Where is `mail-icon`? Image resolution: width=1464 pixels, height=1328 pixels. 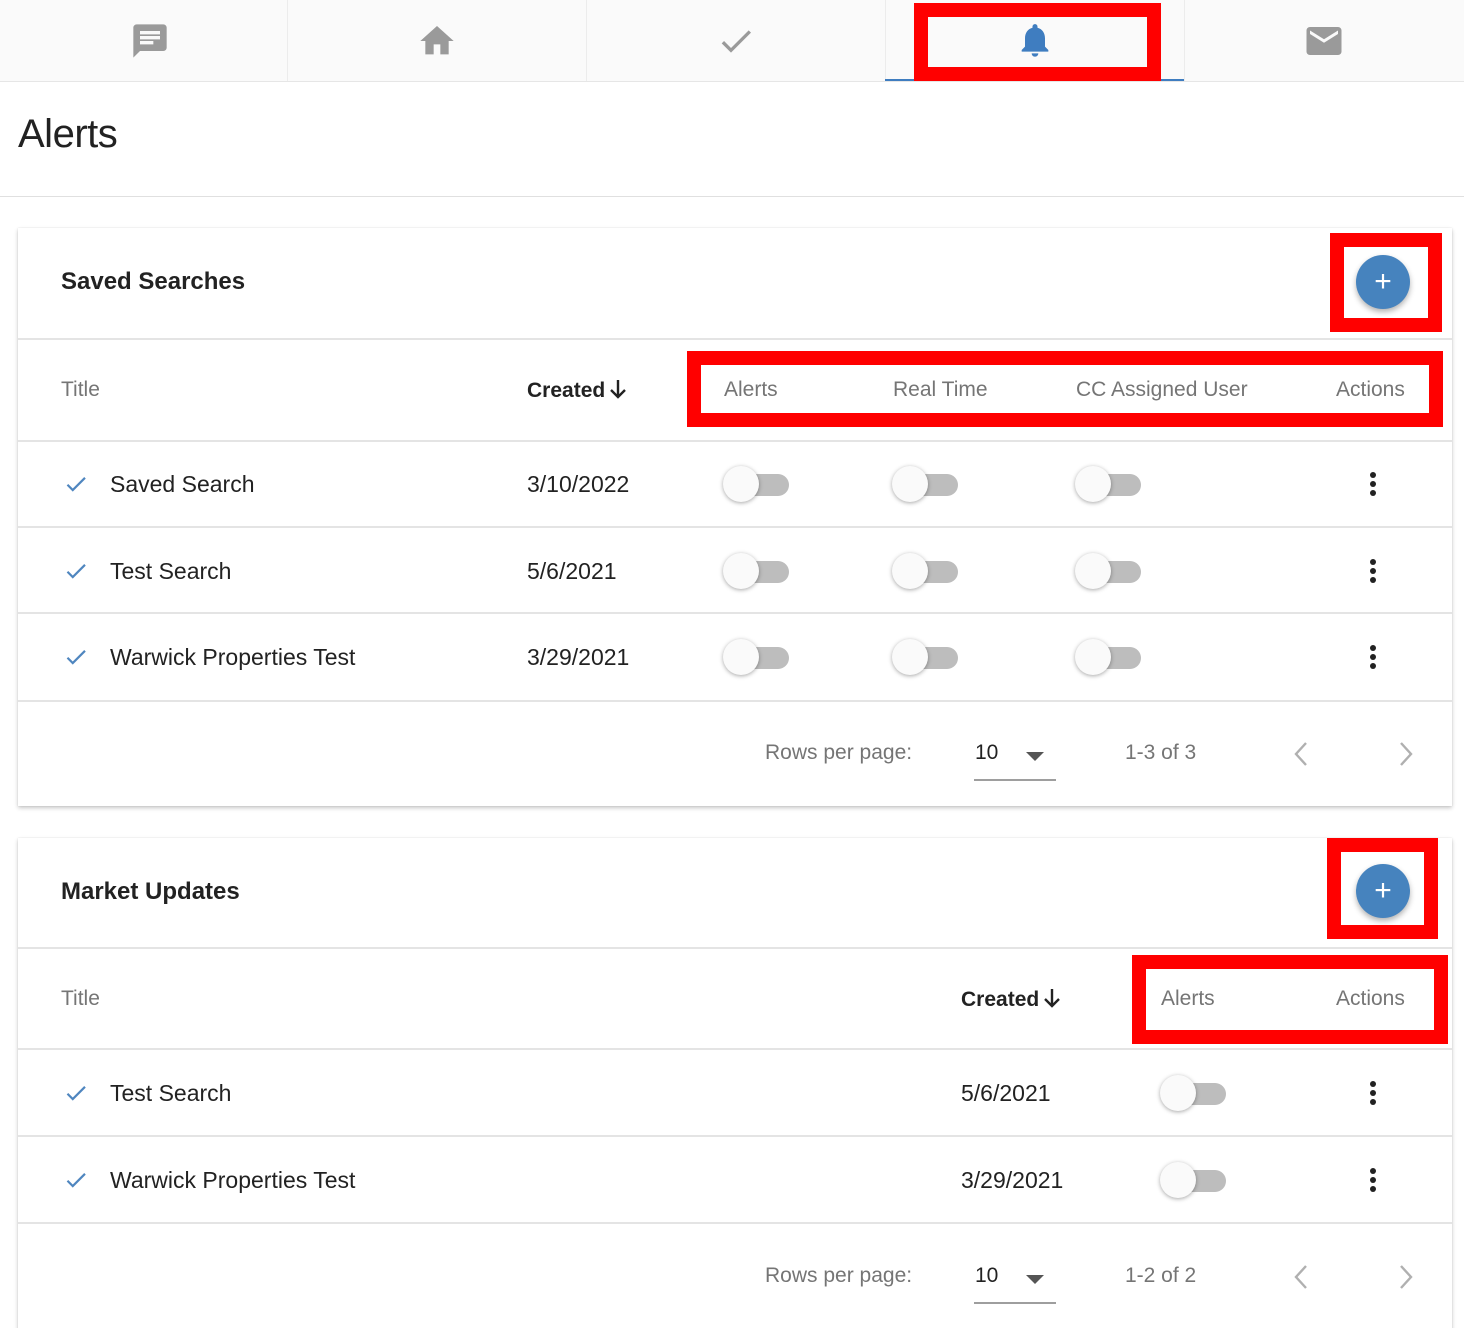 mail-icon is located at coordinates (1324, 40).